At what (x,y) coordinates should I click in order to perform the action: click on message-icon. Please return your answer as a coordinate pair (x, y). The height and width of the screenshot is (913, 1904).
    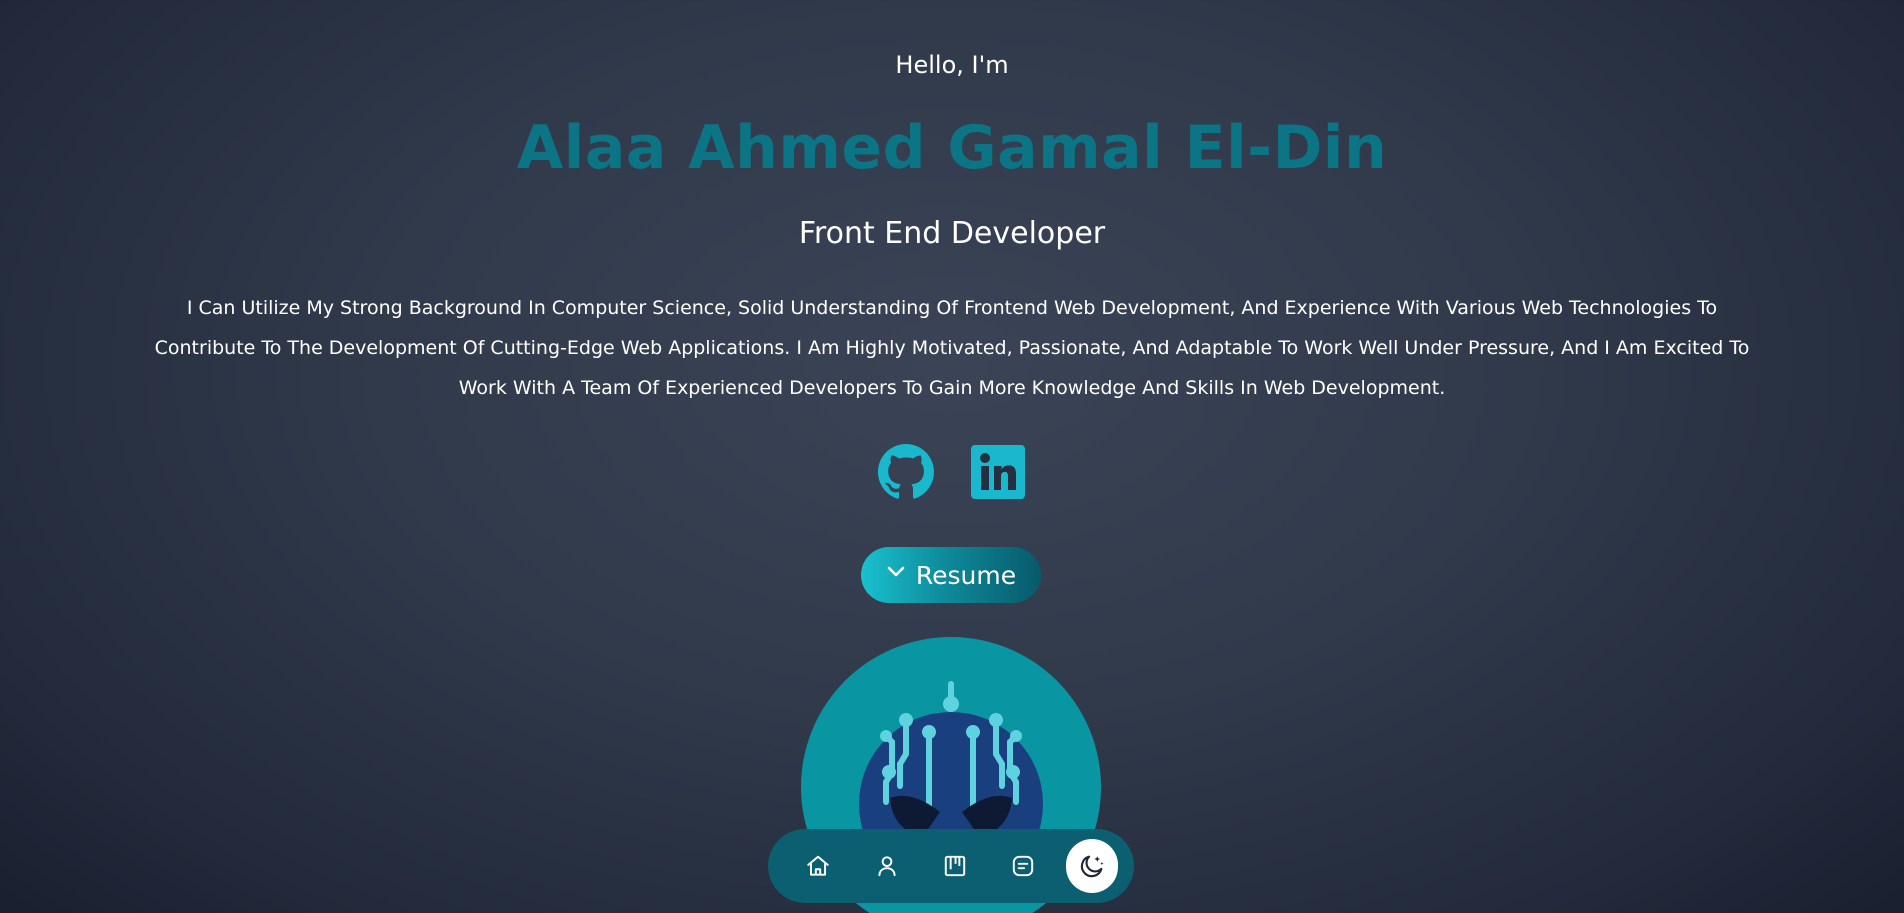
    Looking at the image, I should click on (1023, 866).